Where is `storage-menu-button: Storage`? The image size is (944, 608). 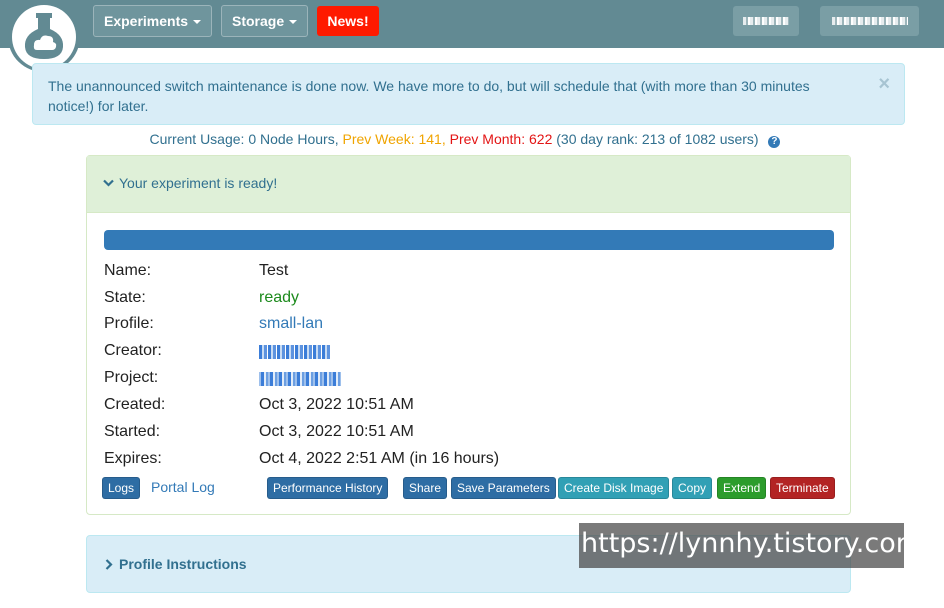
storage-menu-button: Storage is located at coordinates (265, 21).